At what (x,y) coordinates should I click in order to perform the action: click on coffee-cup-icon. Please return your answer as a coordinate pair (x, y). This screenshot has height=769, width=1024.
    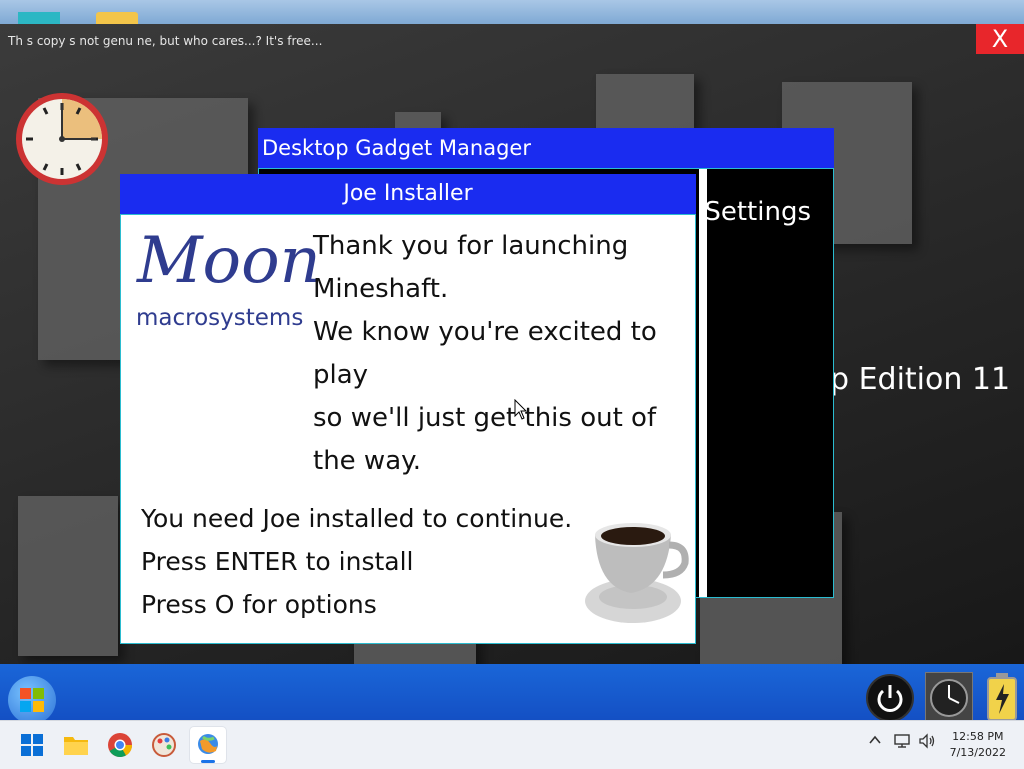
    Looking at the image, I should click on (637, 573).